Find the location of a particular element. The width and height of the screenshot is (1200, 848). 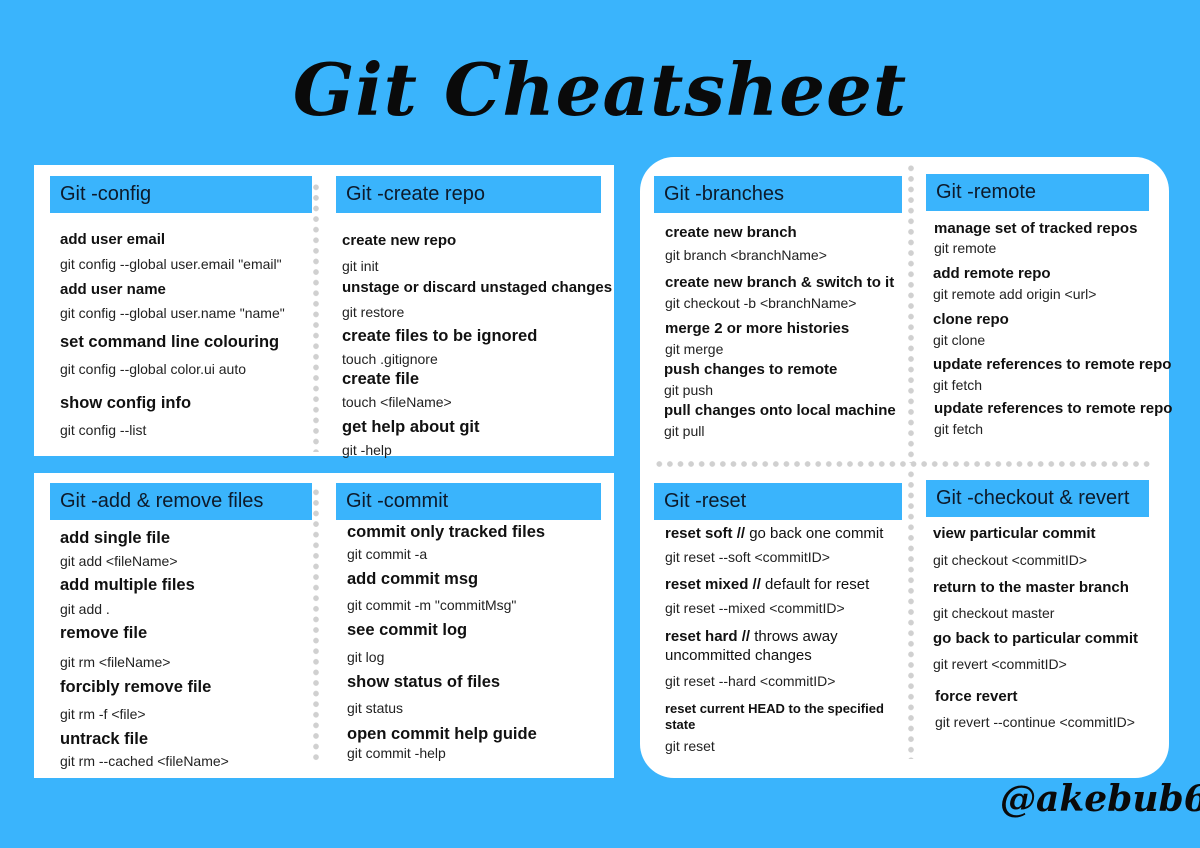

item-label: reset soft // go back one commit is located at coordinates (774, 533).